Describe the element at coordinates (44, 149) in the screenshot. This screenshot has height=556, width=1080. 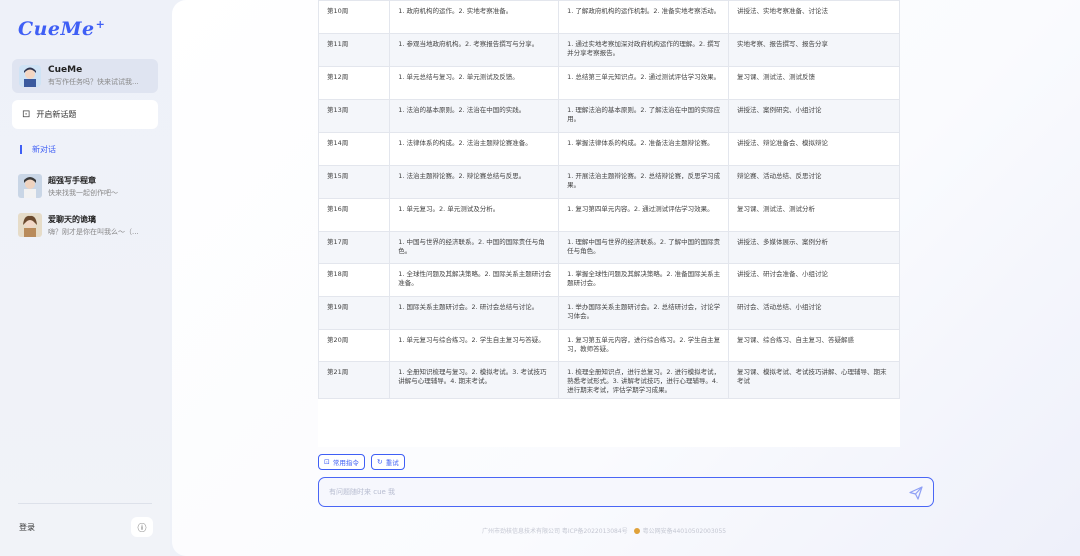
I see `new-chat-label: 新对话` at that location.